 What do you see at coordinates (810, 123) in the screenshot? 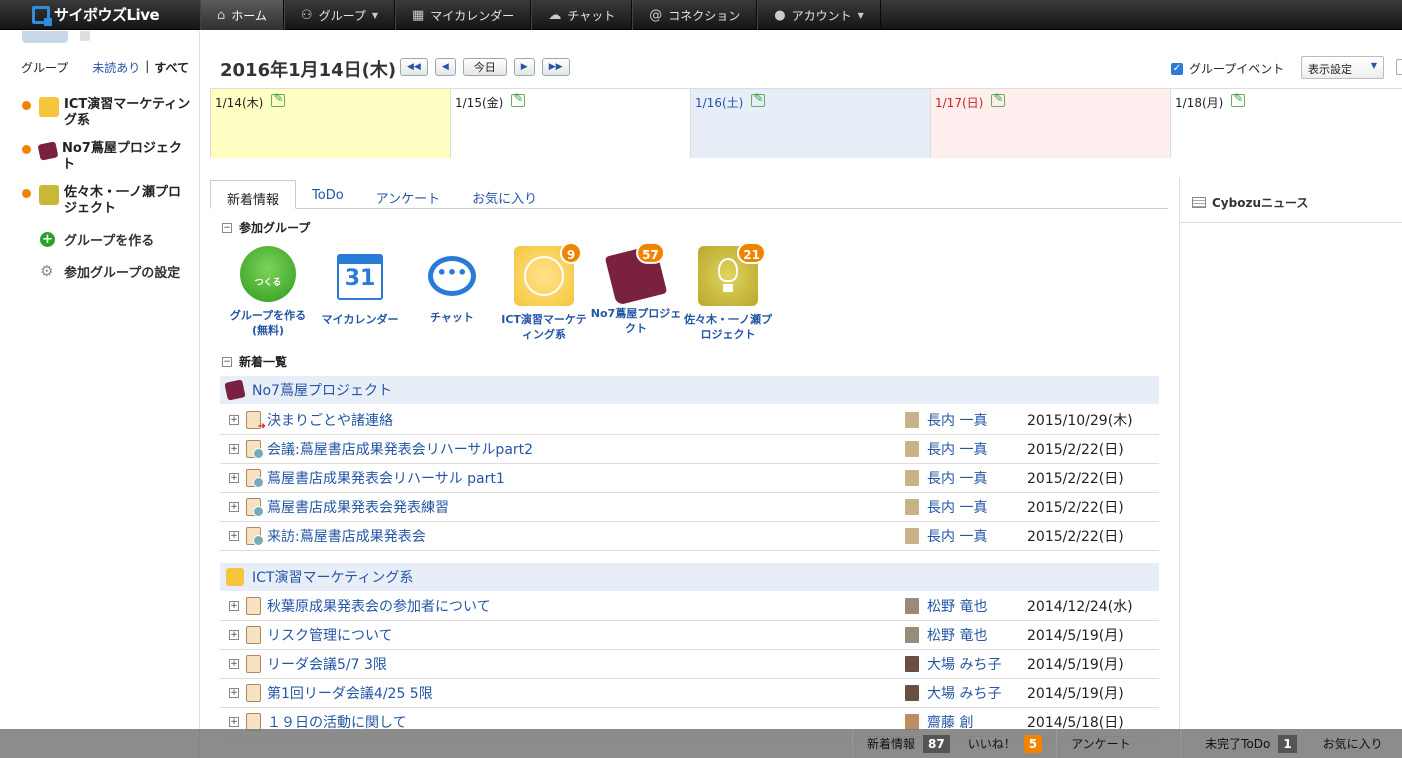
I see `calendar-day: 1/16(土)` at bounding box center [810, 123].